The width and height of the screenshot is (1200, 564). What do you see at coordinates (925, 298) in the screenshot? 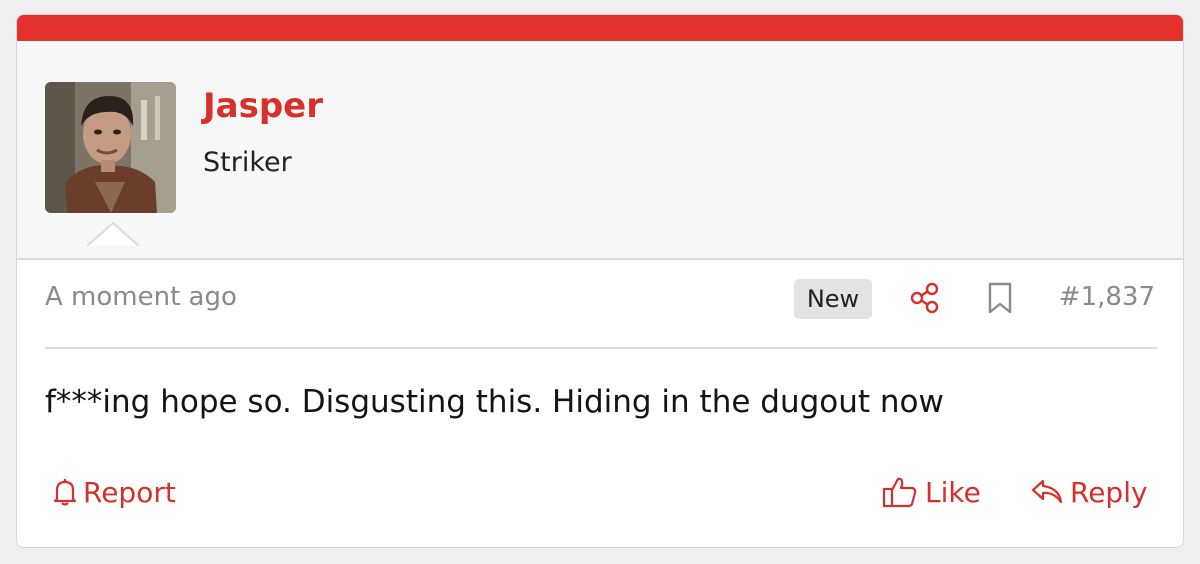
I see `share-icon` at bounding box center [925, 298].